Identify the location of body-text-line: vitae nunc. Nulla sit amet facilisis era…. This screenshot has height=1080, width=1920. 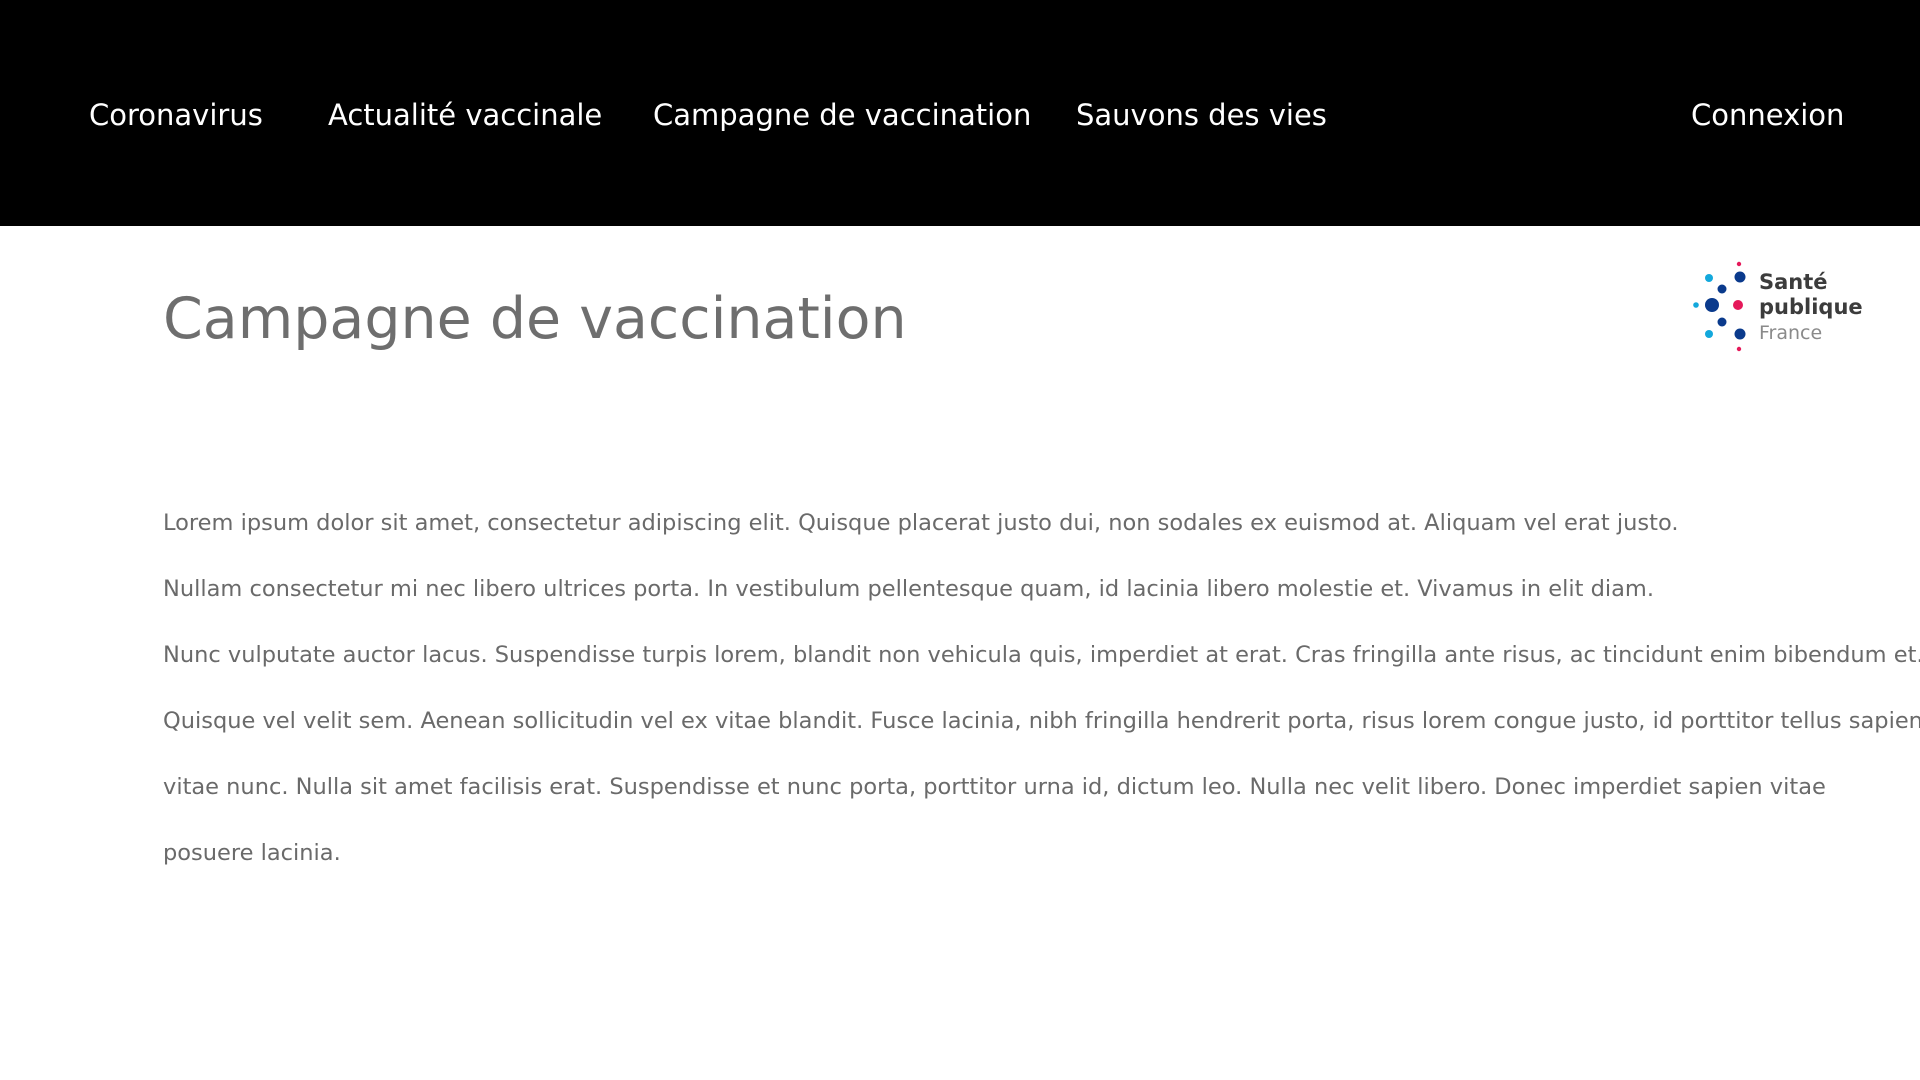
(994, 787).